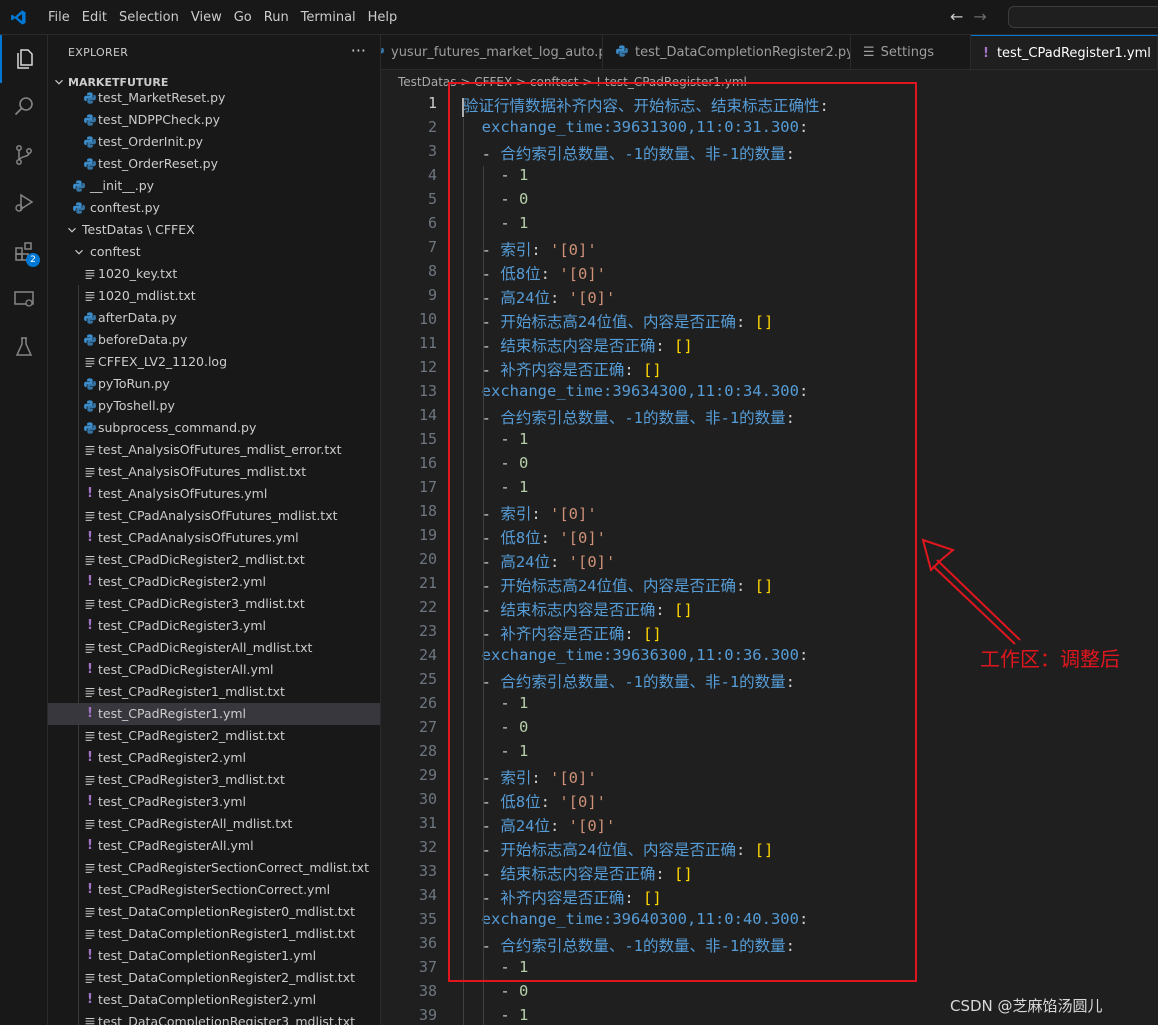 The height and width of the screenshot is (1025, 1158). I want to click on file-item: test_DataCompletionRegister0_mdlist.txt, so click(214, 912).